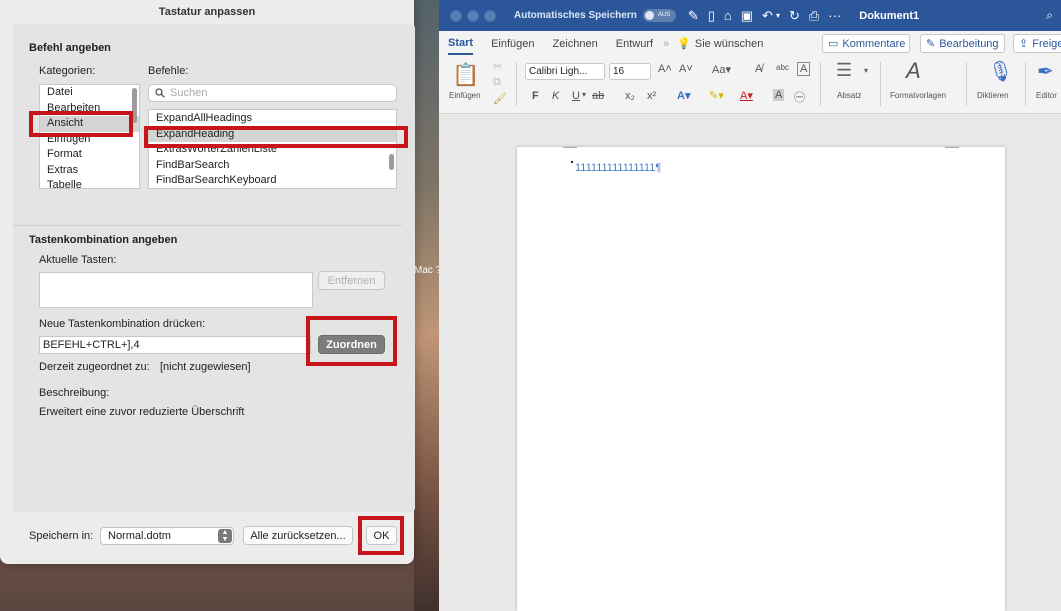  What do you see at coordinates (711, 16) in the screenshot?
I see `new-document-icon: ▯` at bounding box center [711, 16].